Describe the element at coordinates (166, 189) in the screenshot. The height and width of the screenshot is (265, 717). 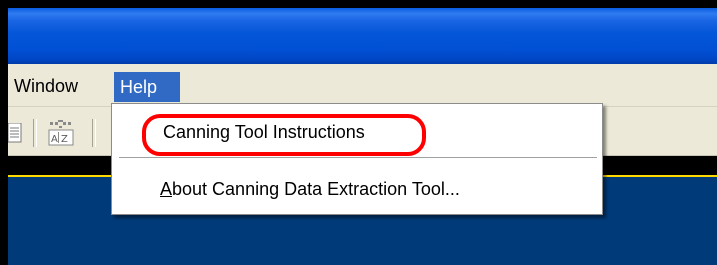
I see `menu-item-mnemonic: A` at that location.